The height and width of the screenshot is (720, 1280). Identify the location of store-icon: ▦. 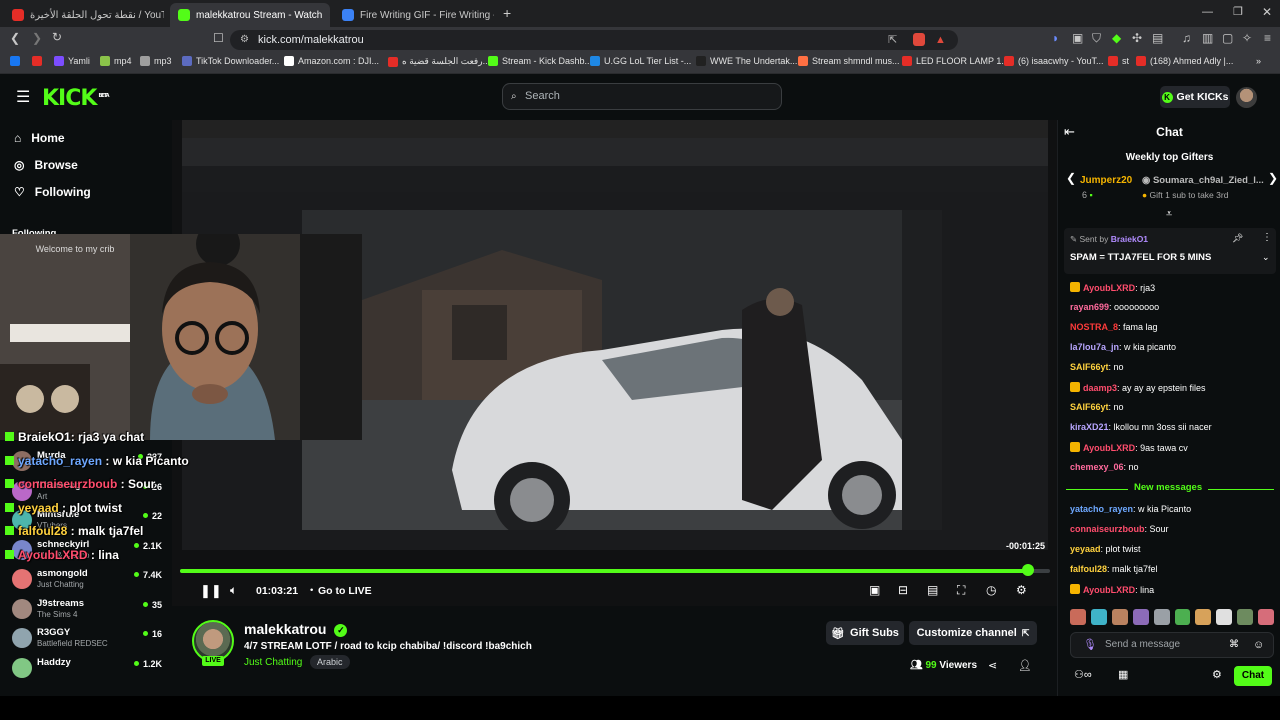
(1123, 674).